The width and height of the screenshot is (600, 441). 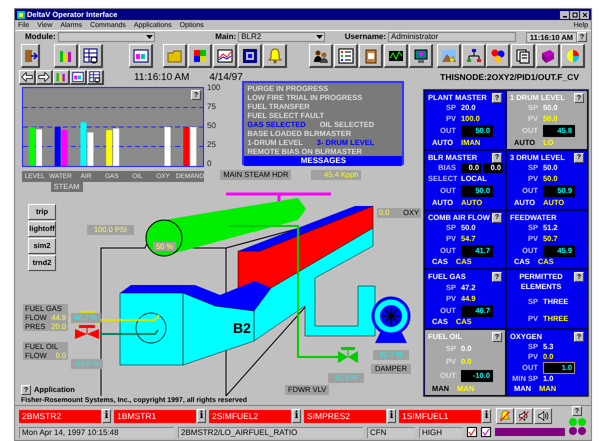 What do you see at coordinates (440, 416) in the screenshot?
I see `alarm-tag: 1SIMFUEL1` at bounding box center [440, 416].